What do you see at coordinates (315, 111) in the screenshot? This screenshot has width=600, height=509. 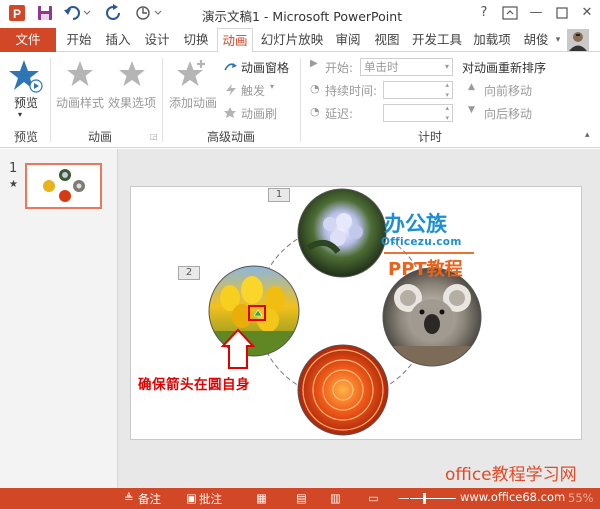 I see `delay-icon: ◔` at bounding box center [315, 111].